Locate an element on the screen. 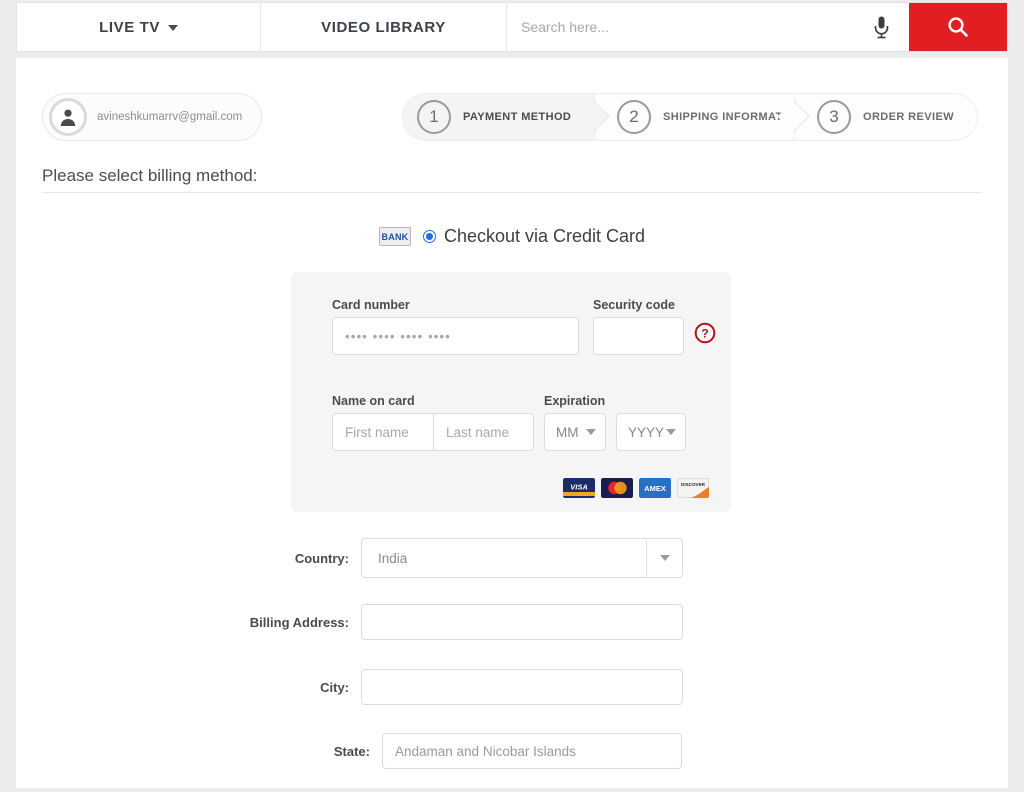 Image resolution: width=1024 pixels, height=792 pixels. dropdown-arrow-button is located at coordinates (664, 558).